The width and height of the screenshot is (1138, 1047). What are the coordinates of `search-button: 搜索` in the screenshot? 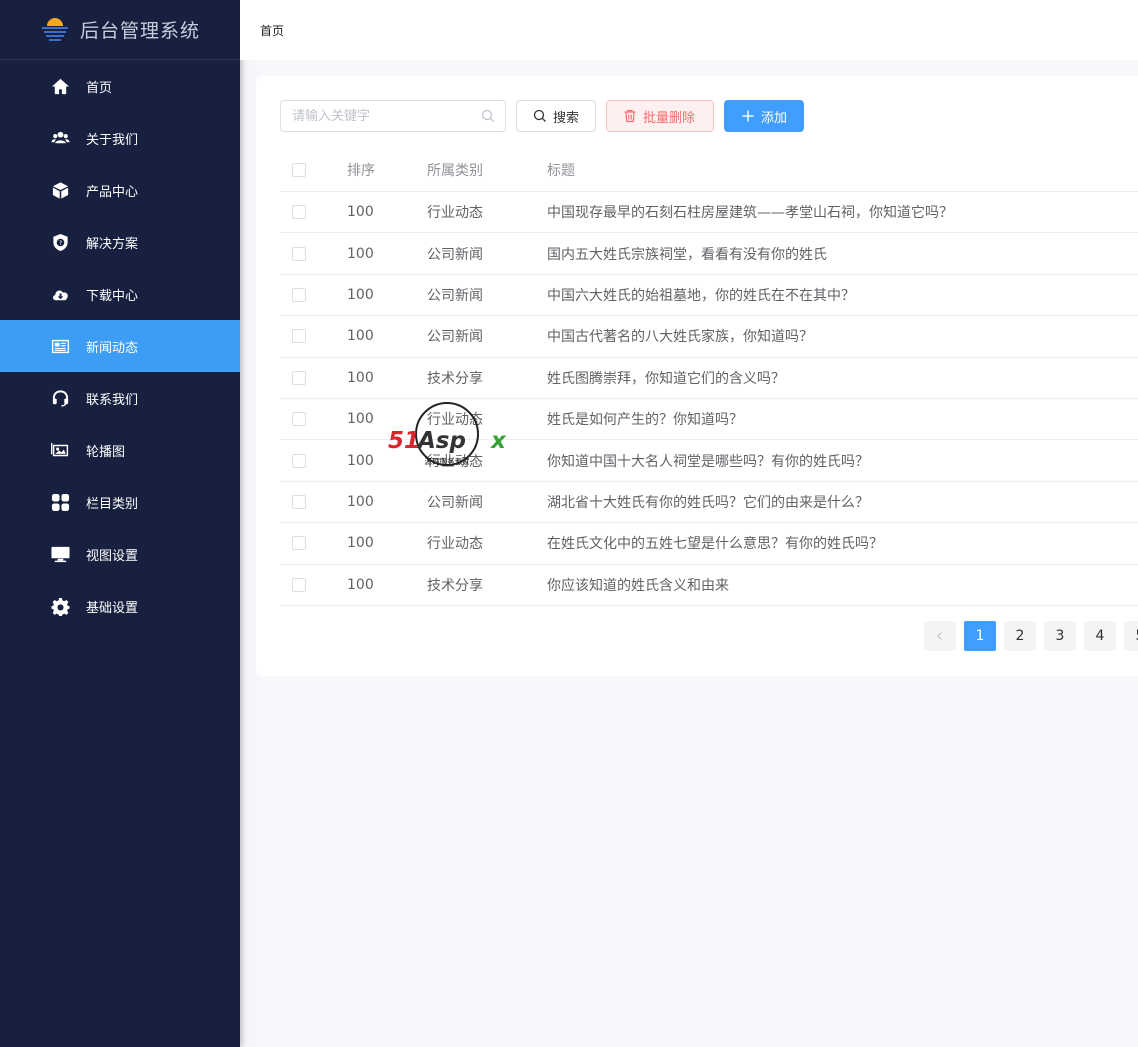 It's located at (556, 116).